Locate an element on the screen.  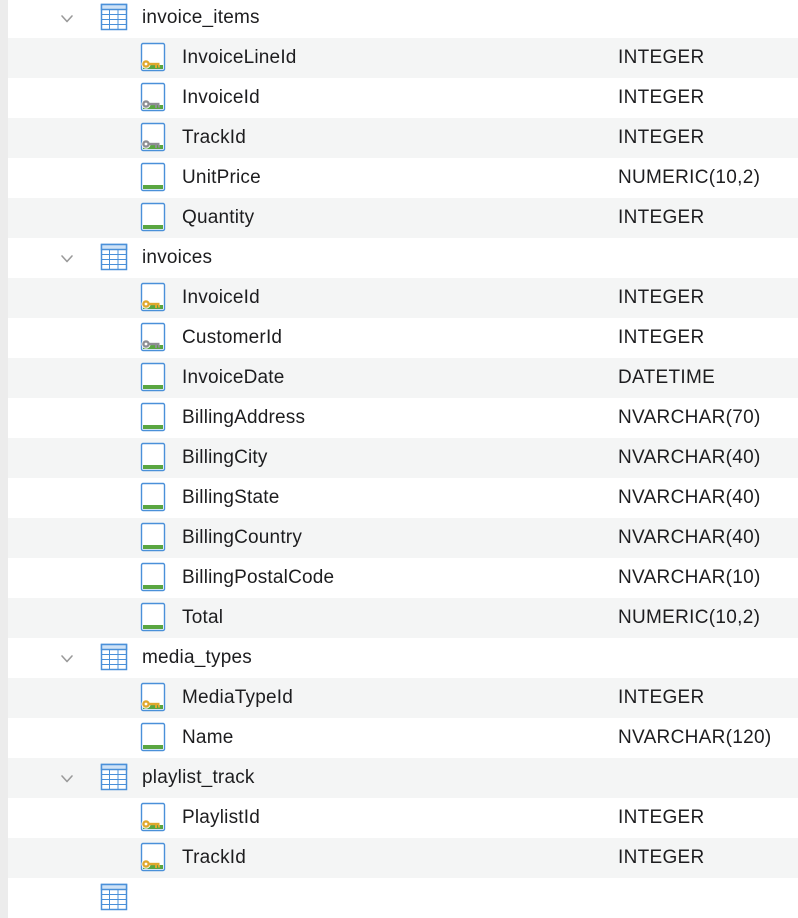
column-row: Quantity INTEGER is located at coordinates (399, 218).